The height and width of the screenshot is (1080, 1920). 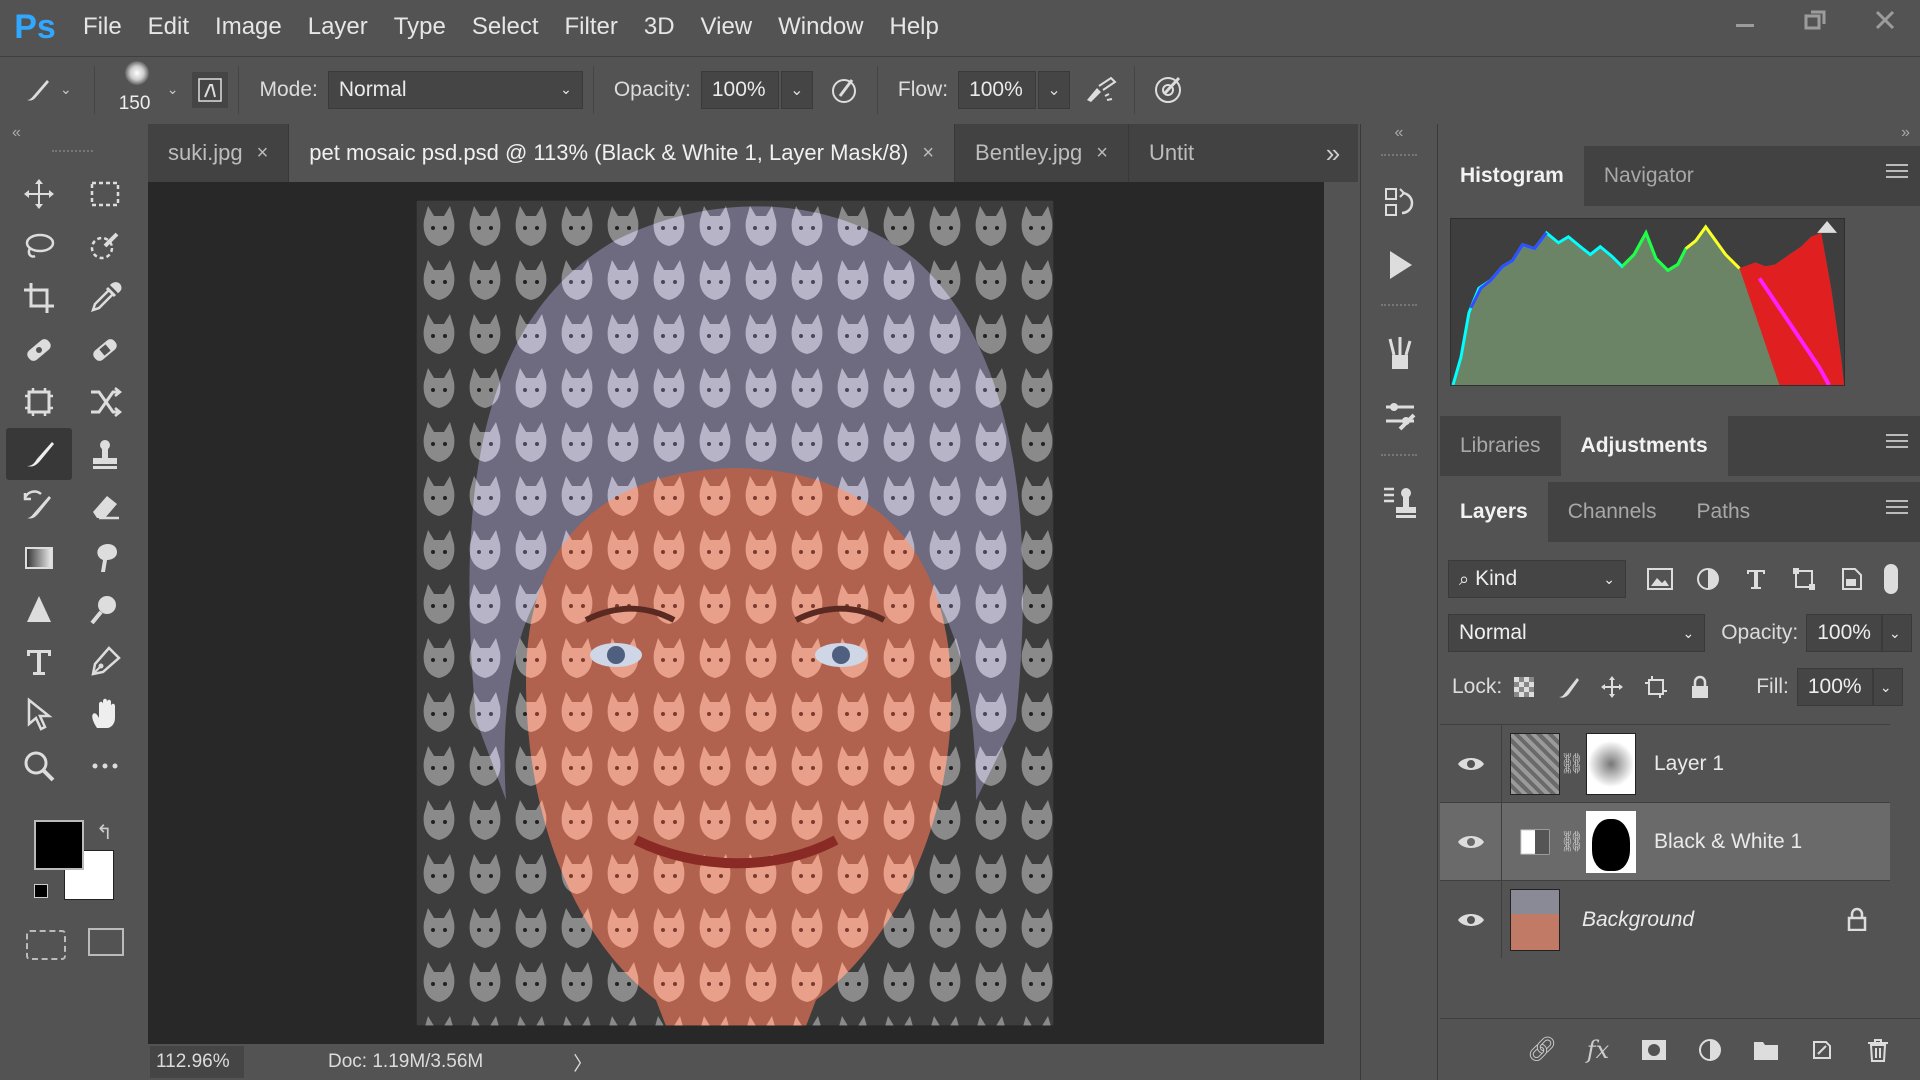 What do you see at coordinates (1333, 153) in the screenshot?
I see `tab-overflow-icon: »` at bounding box center [1333, 153].